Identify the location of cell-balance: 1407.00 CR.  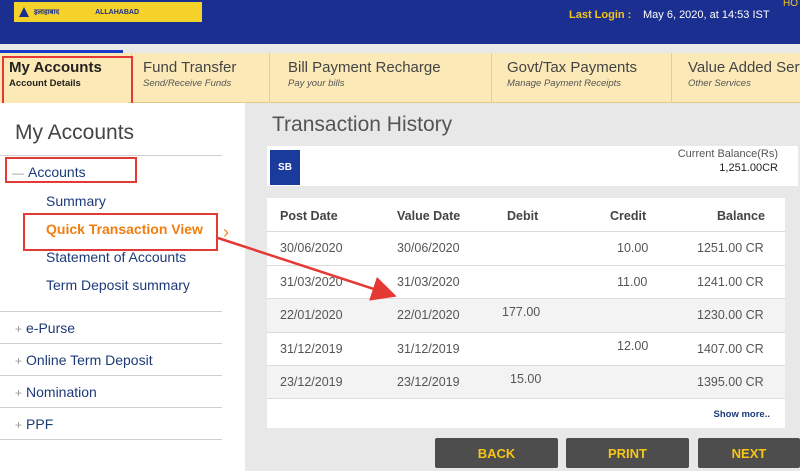
(730, 349).